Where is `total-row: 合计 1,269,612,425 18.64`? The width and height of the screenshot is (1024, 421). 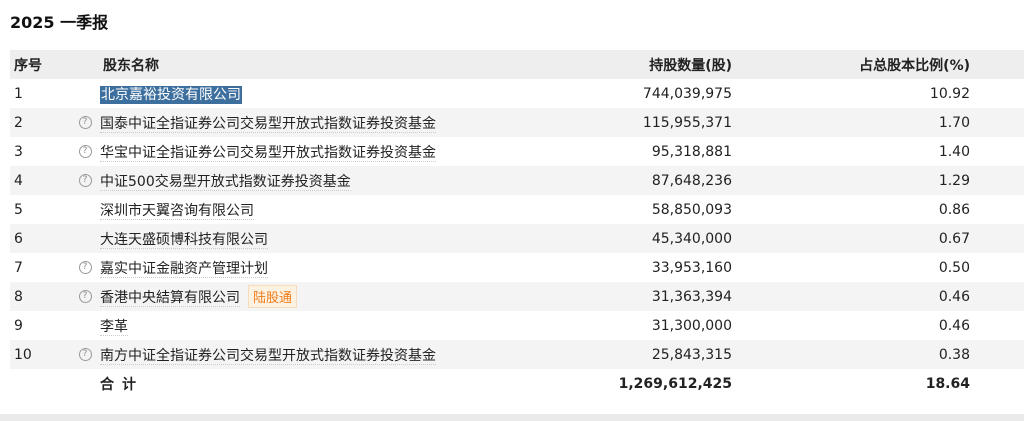 total-row: 合计 1,269,612,425 18.64 is located at coordinates (517, 383).